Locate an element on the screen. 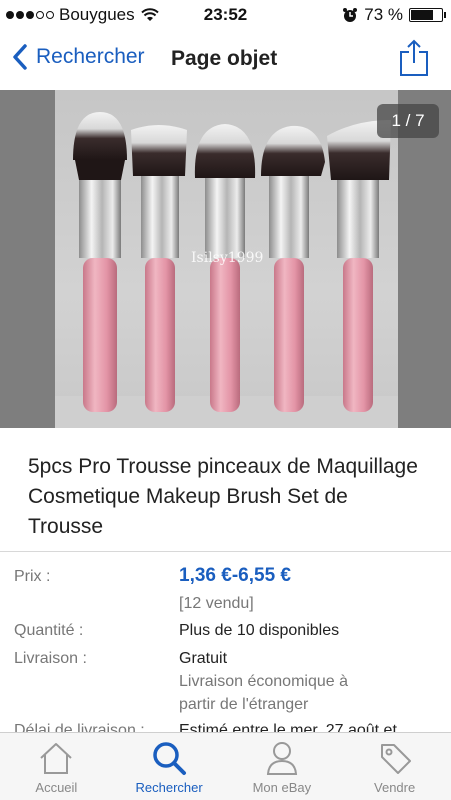 This screenshot has height=800, width=451. image-counter: 1 / 7 is located at coordinates (408, 121).